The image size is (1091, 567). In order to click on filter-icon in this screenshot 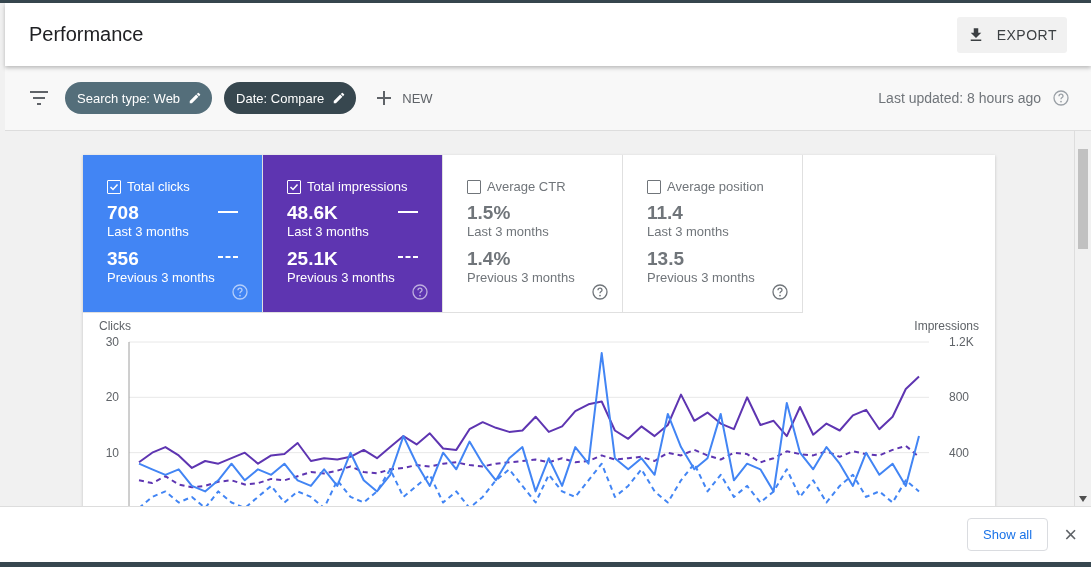, I will do `click(39, 98)`.